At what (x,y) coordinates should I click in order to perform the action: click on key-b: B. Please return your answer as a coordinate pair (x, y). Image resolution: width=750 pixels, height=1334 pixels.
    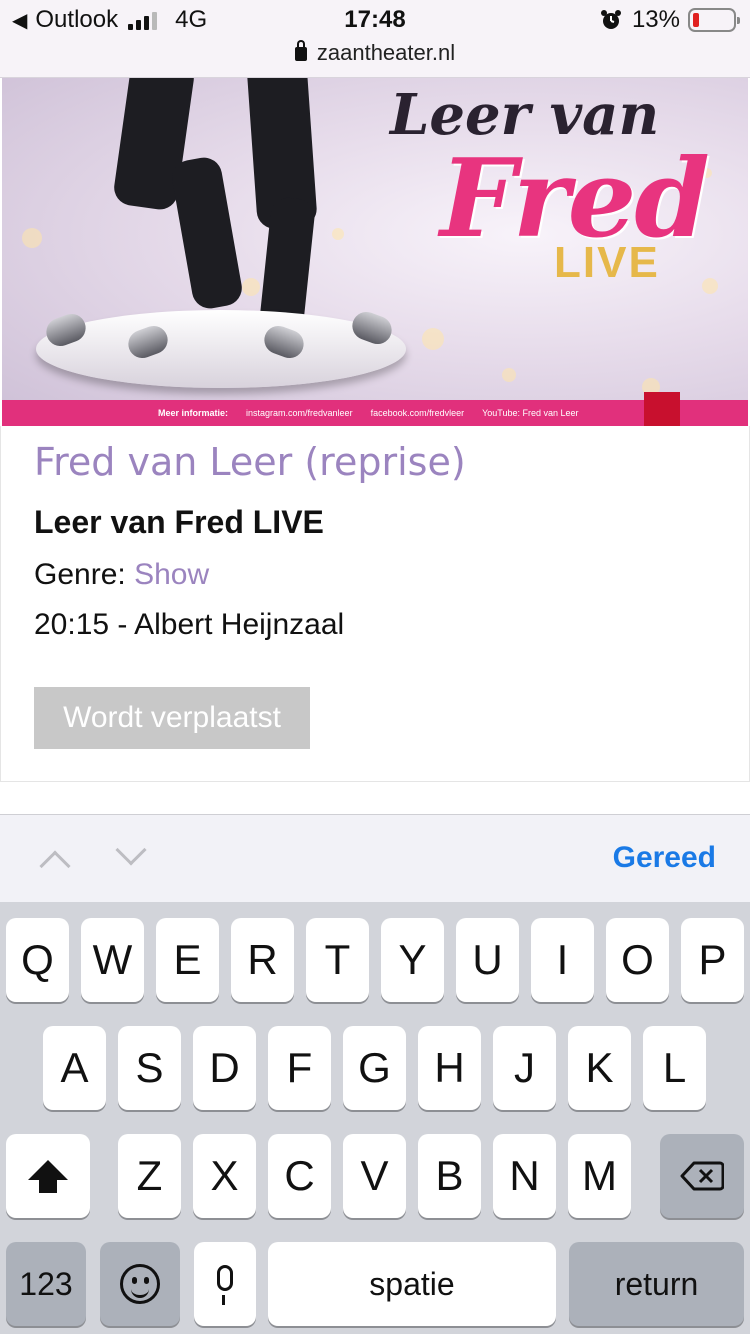
    Looking at the image, I should click on (449, 1176).